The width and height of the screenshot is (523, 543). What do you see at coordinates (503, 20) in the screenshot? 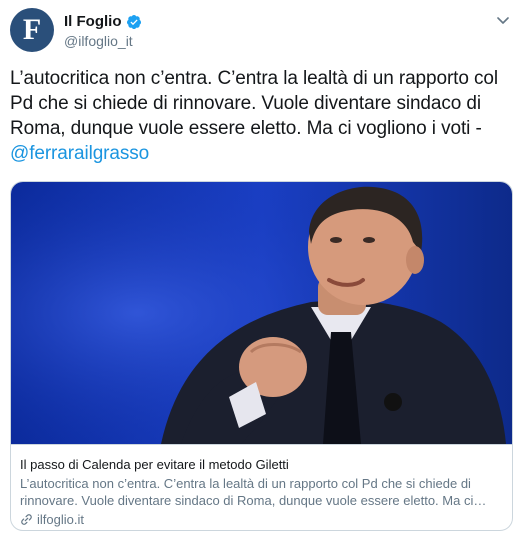
I see `chevron-down-icon` at bounding box center [503, 20].